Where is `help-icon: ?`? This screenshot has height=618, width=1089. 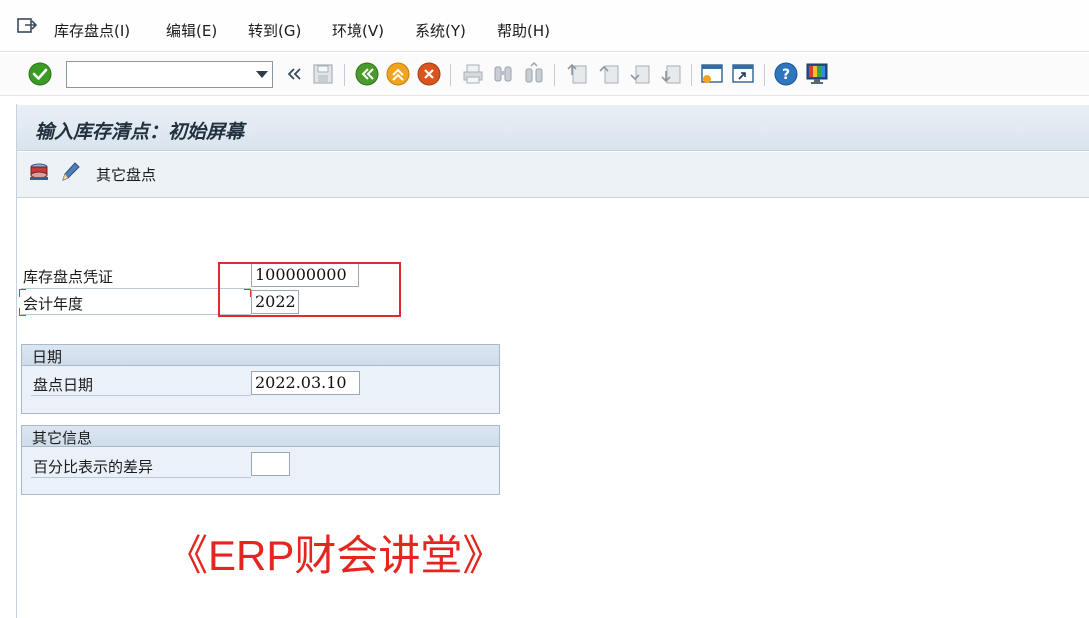
help-icon: ? is located at coordinates (786, 74).